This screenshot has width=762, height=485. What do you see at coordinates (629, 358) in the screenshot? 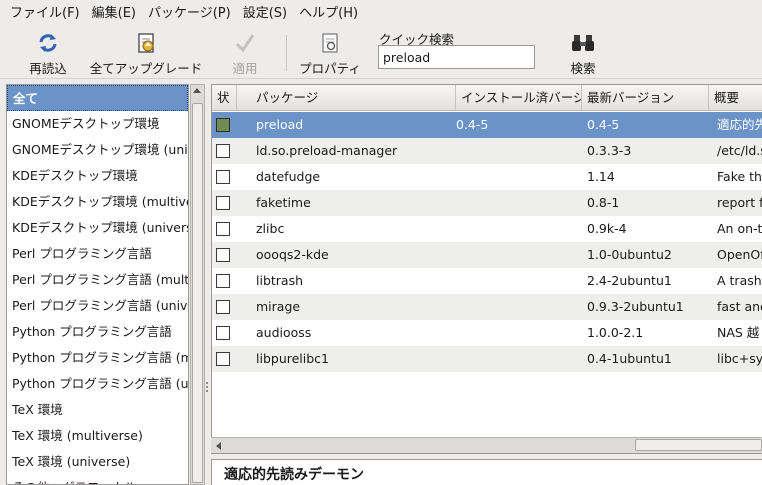
I see `latest-version: 0.4-1ubuntu1` at bounding box center [629, 358].